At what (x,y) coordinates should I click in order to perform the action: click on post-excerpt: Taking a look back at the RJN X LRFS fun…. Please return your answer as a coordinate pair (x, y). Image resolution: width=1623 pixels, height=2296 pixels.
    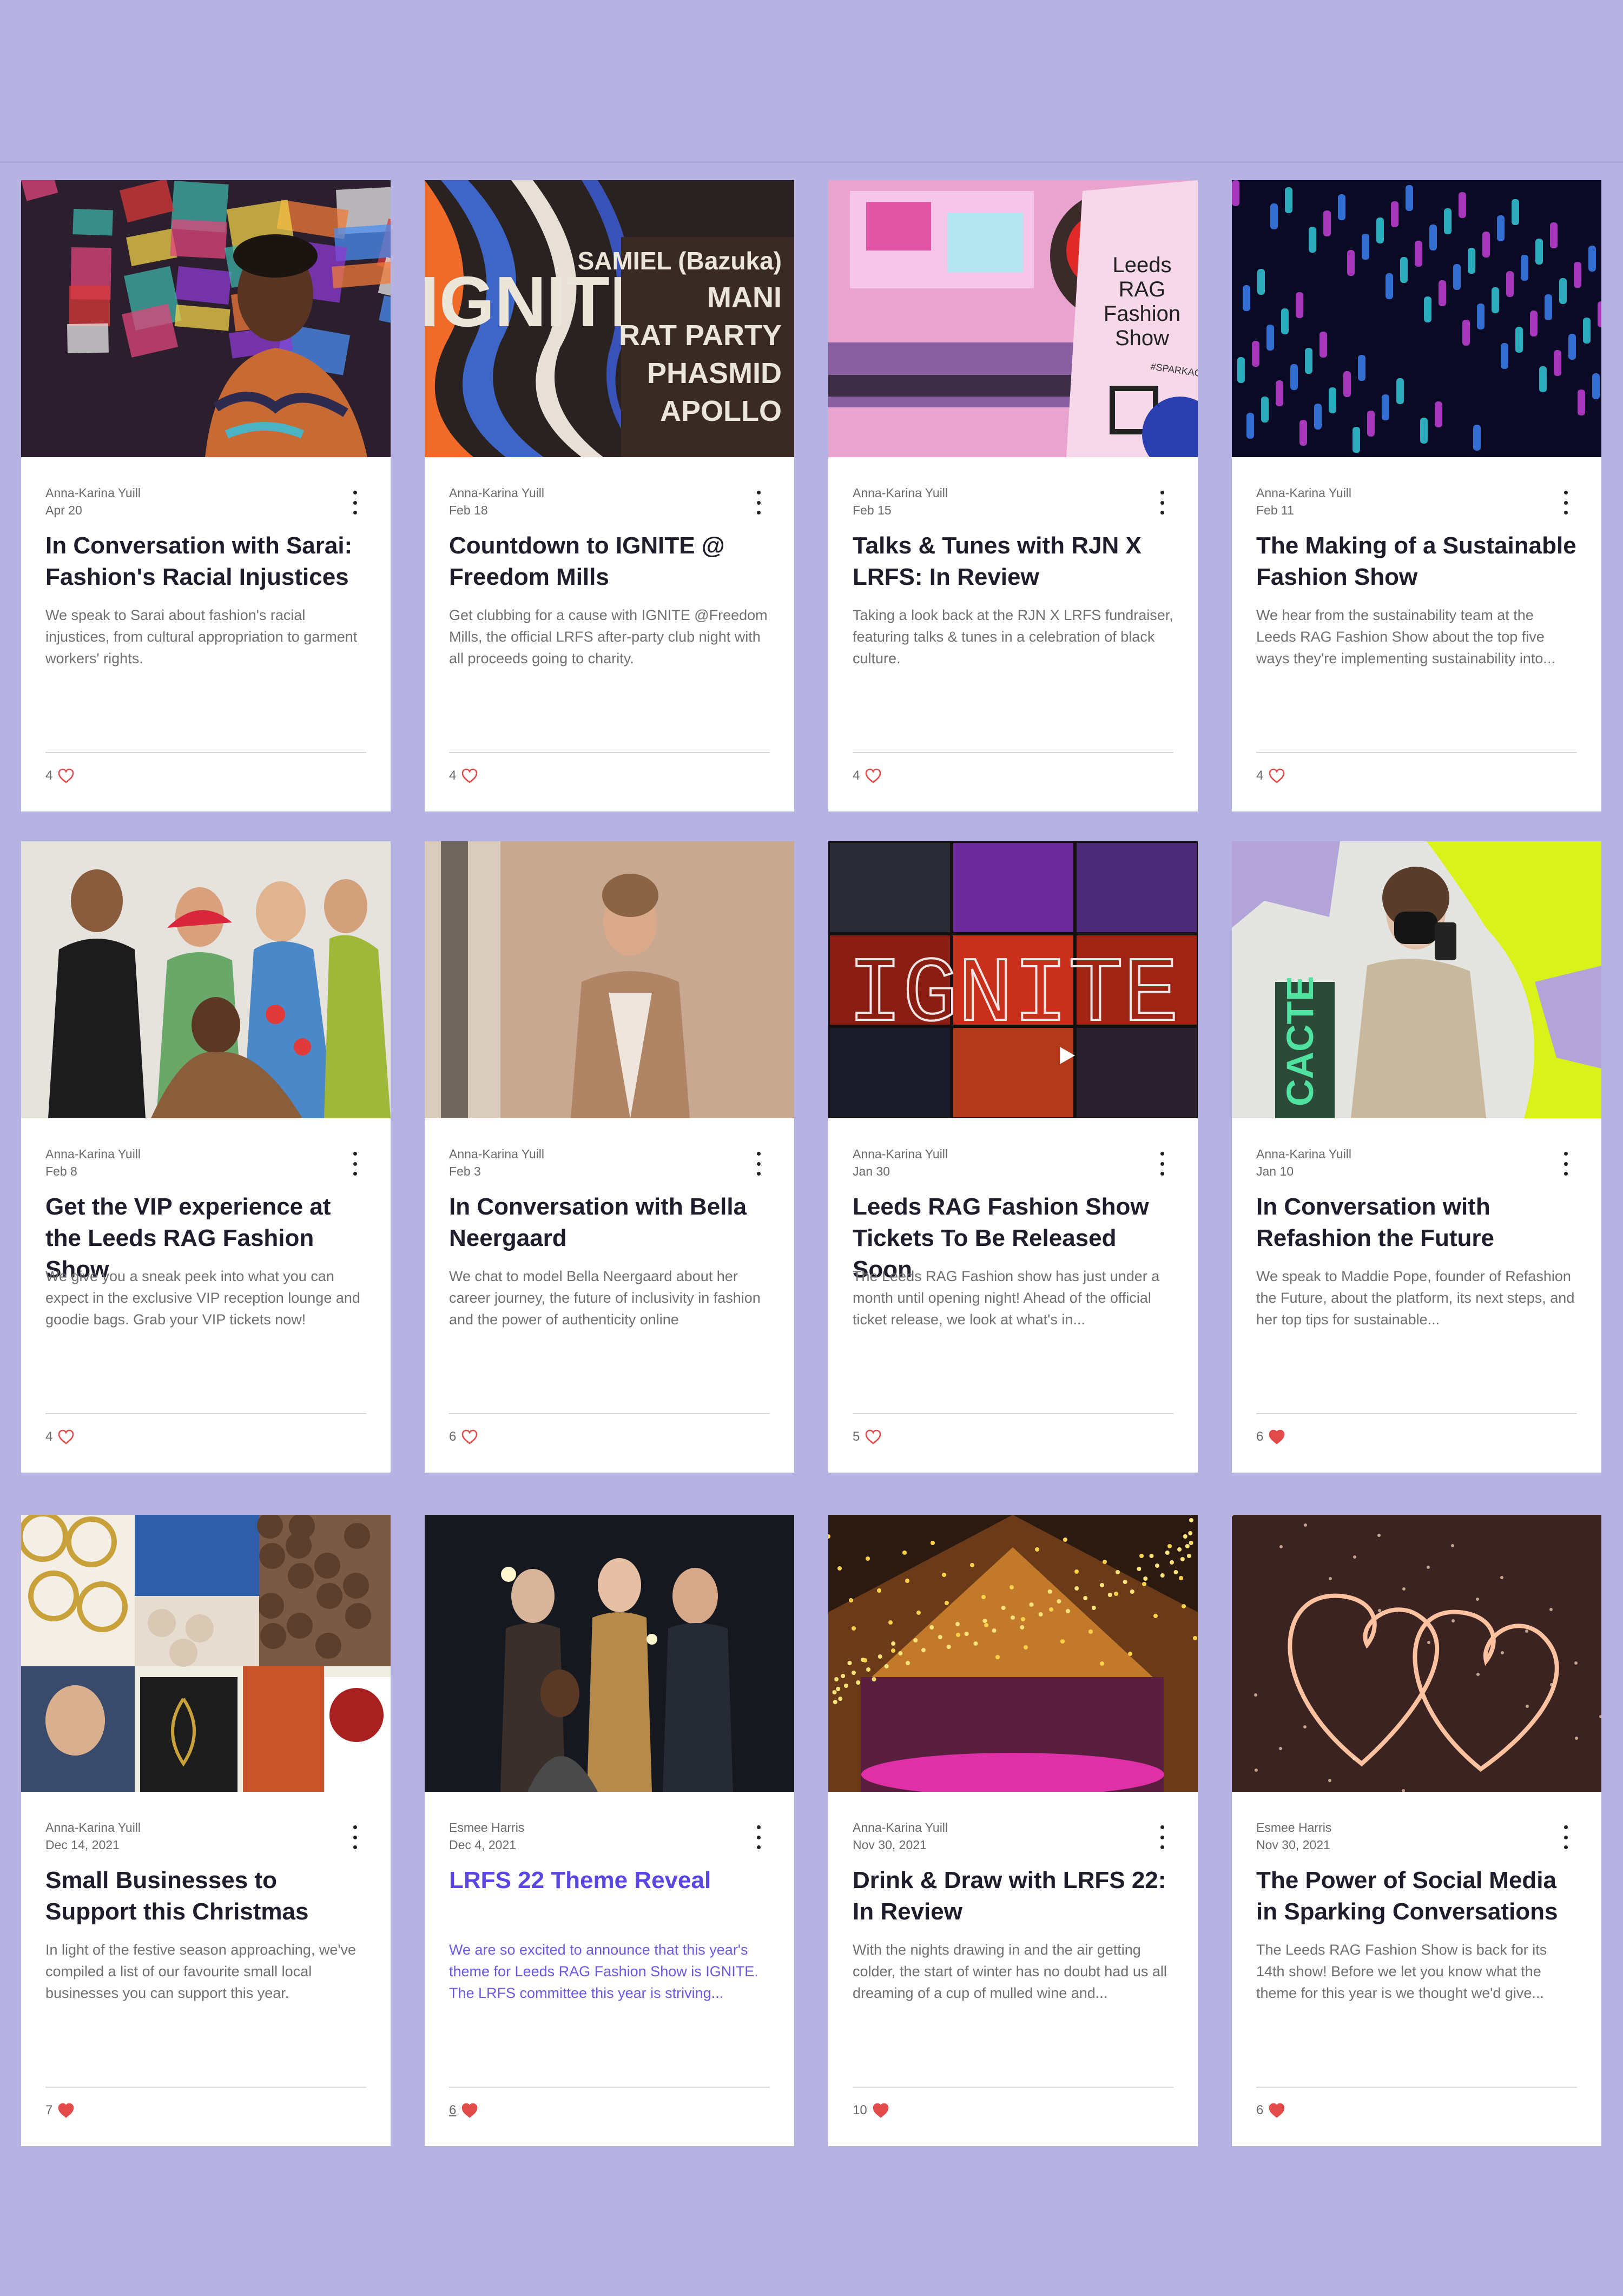
    Looking at the image, I should click on (1013, 636).